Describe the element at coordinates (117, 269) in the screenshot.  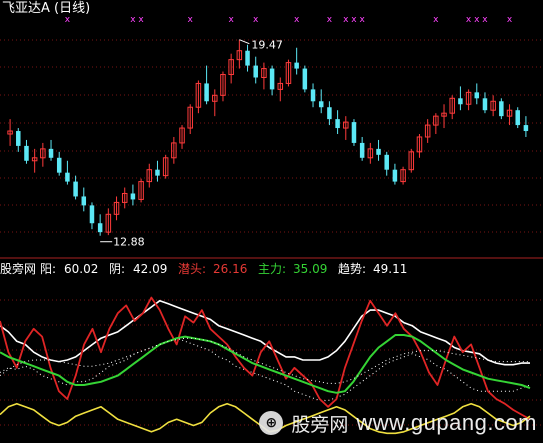
I see `indicator-key: 阴:` at that location.